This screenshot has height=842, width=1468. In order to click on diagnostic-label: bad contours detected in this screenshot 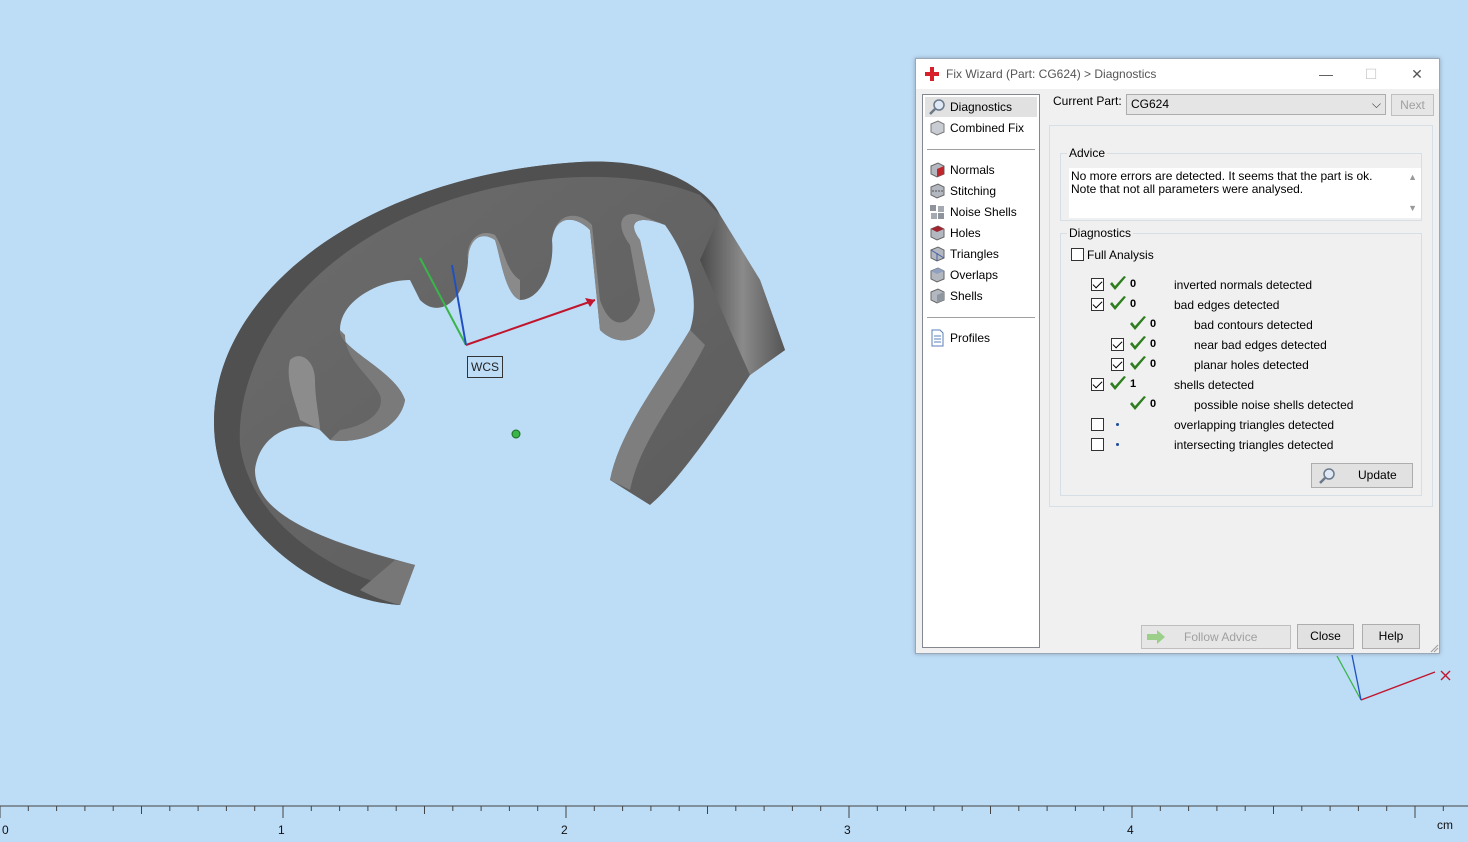, I will do `click(1253, 325)`.